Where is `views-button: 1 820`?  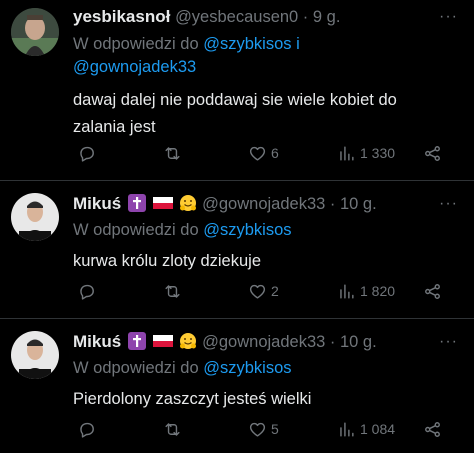 views-button: 1 820 is located at coordinates (366, 291).